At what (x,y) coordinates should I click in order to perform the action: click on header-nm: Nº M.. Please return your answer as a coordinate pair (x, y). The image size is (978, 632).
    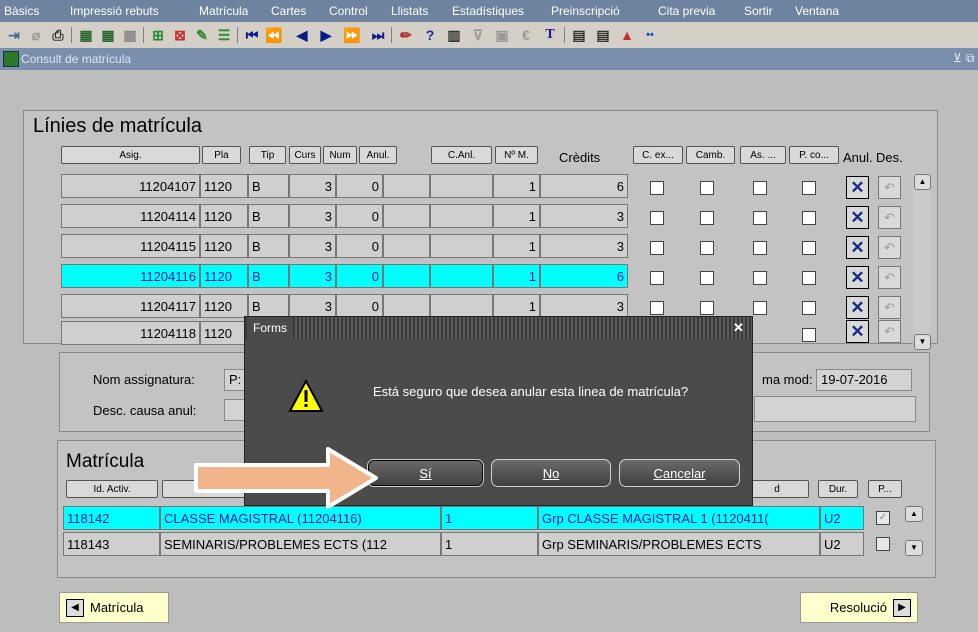
    Looking at the image, I should click on (516, 155).